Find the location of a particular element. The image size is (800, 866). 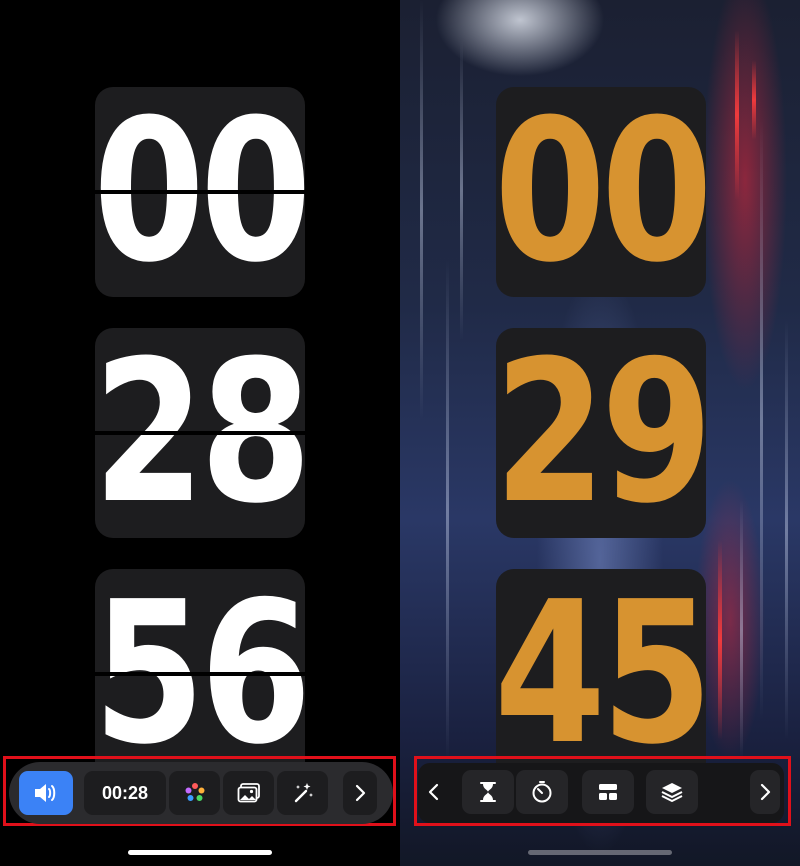

color-button is located at coordinates (194, 793).